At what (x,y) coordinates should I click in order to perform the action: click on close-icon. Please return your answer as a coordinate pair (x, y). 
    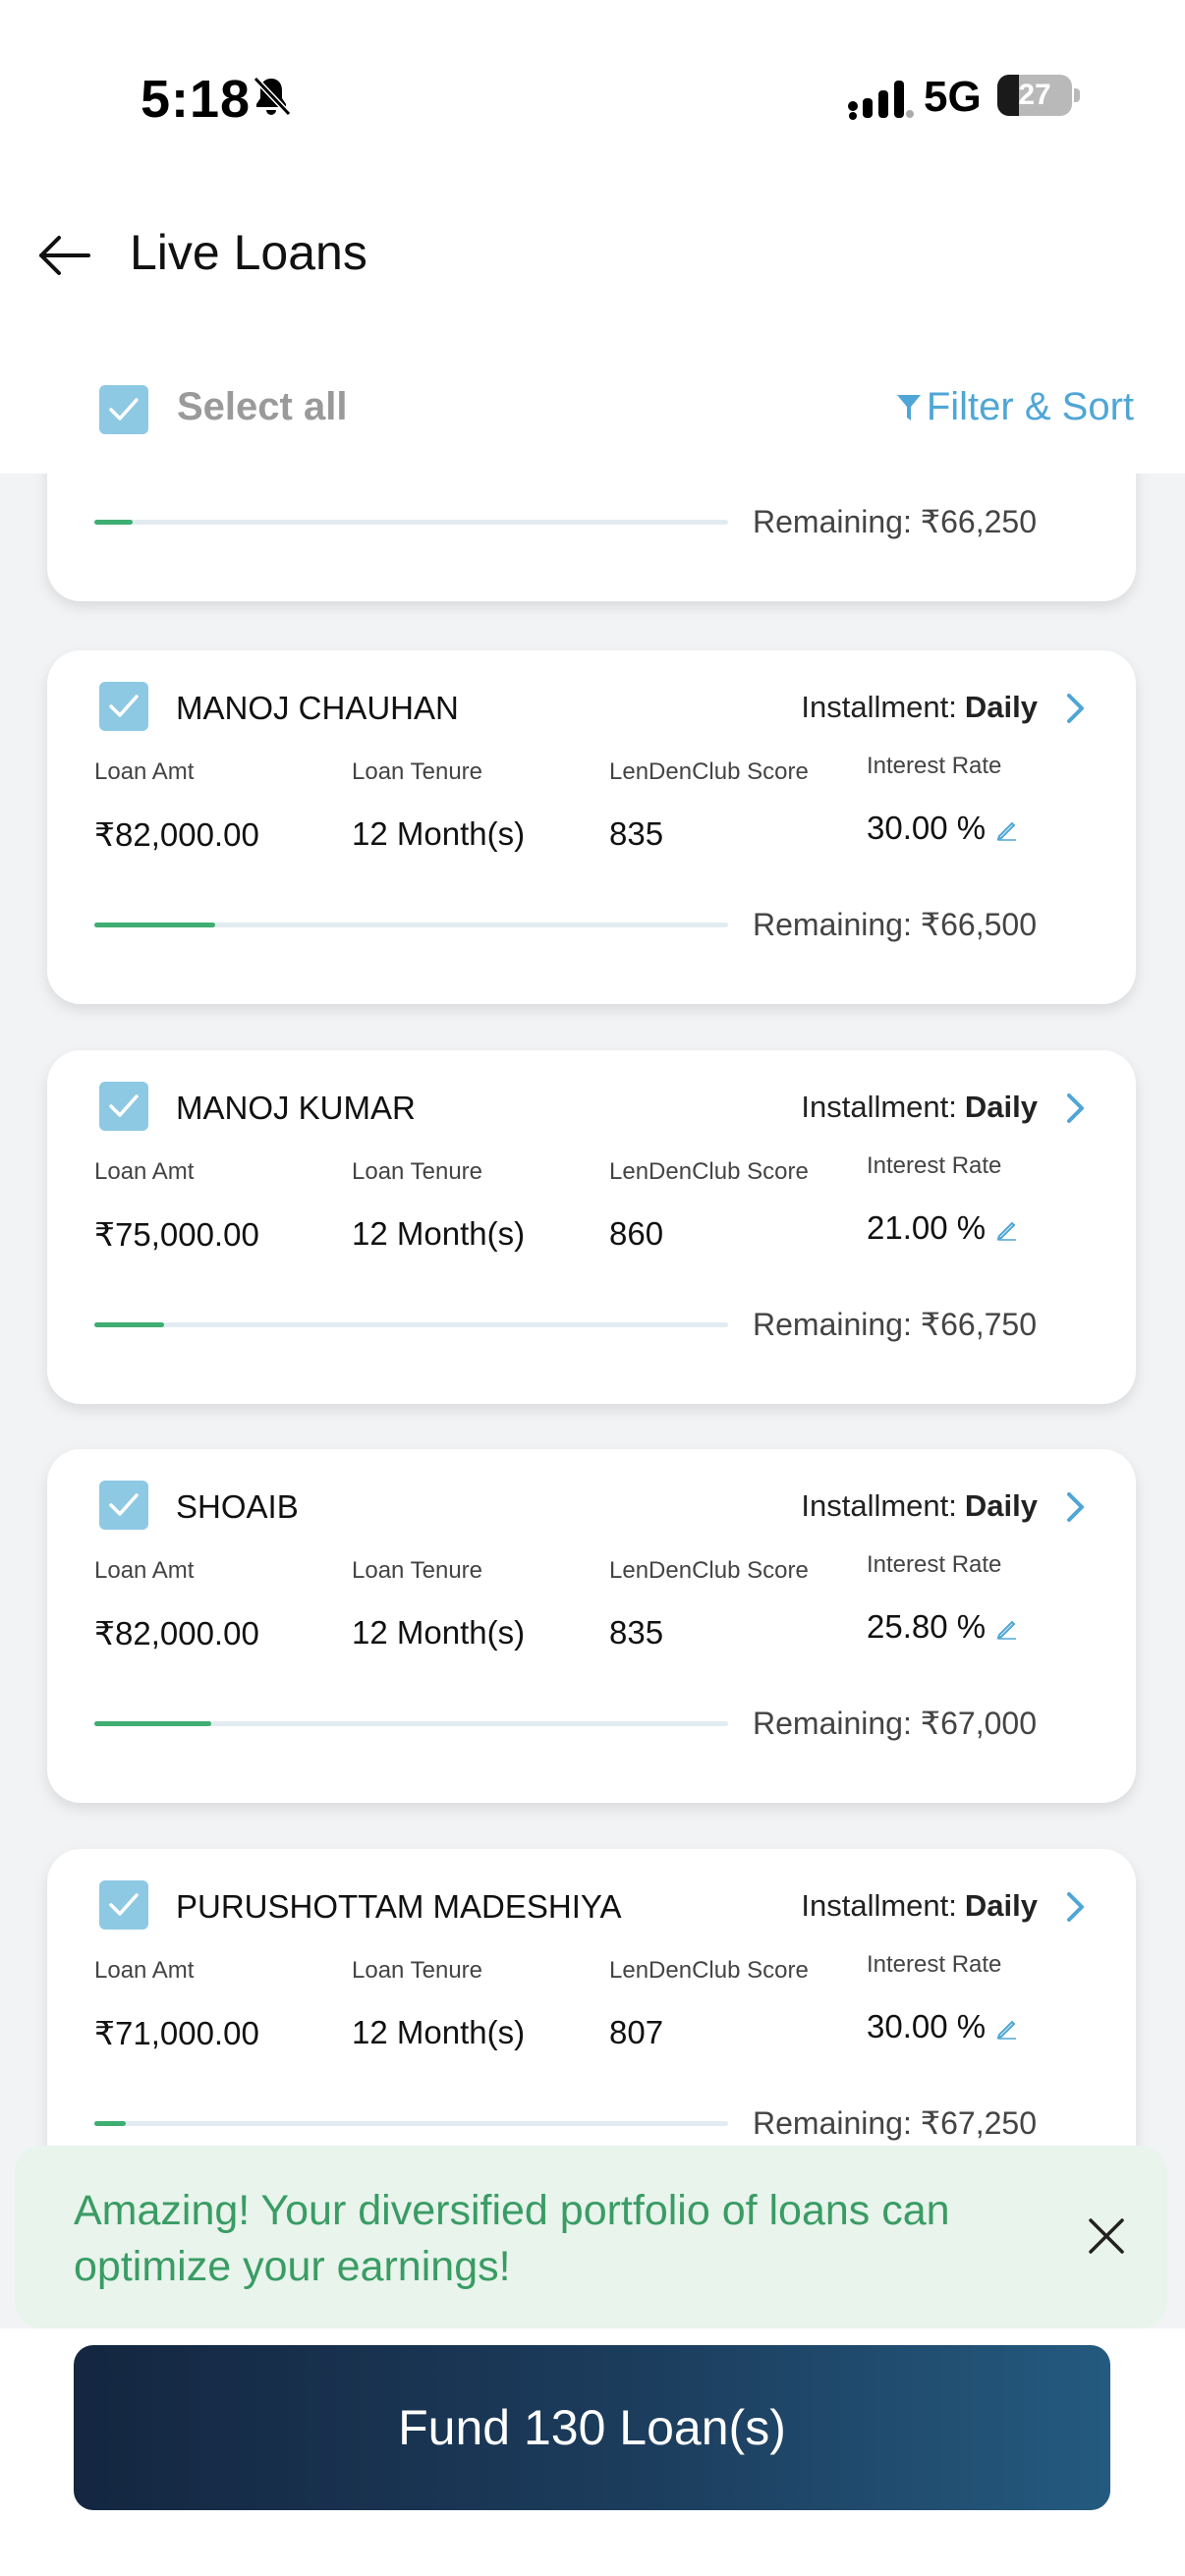
    Looking at the image, I should click on (1107, 2236).